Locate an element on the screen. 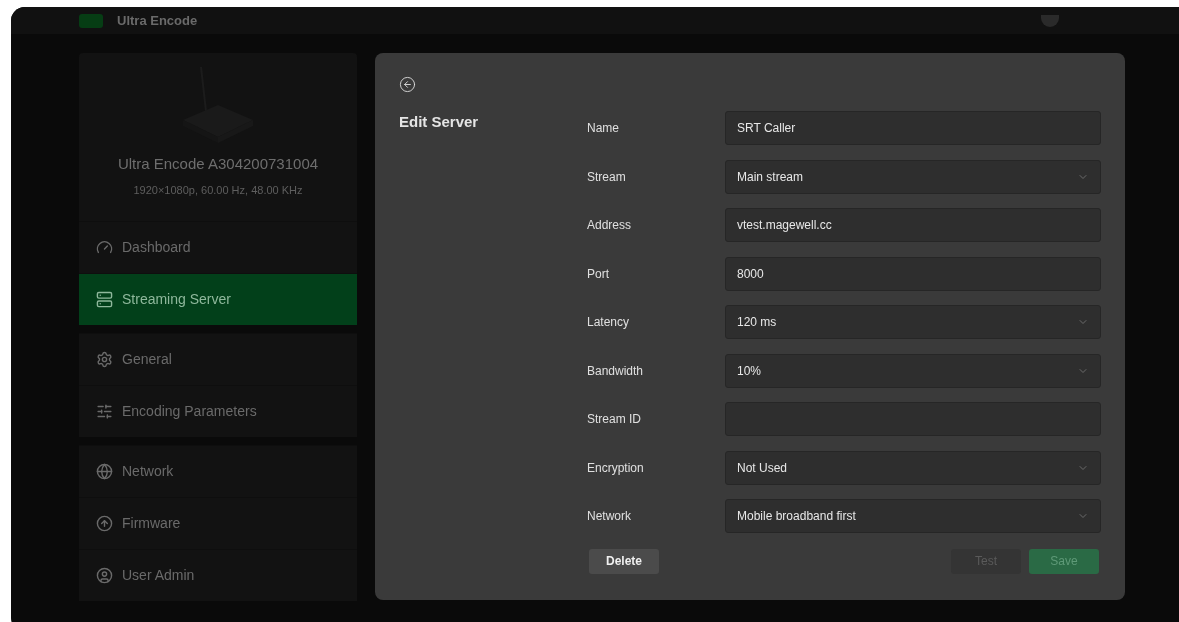 This screenshot has height=622, width=1179. select-field: 120 ms is located at coordinates (913, 322).